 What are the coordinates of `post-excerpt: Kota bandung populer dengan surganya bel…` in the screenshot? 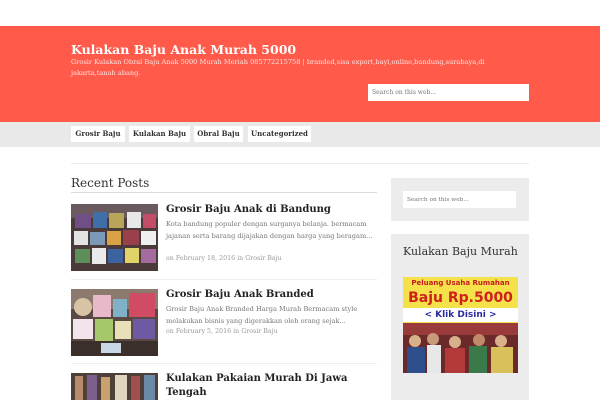 It's located at (269, 230).